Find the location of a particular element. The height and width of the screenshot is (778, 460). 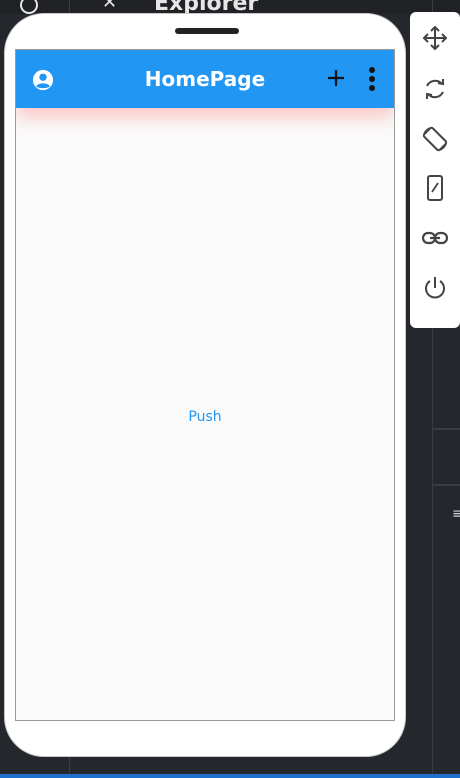

plus-icon is located at coordinates (336, 78).